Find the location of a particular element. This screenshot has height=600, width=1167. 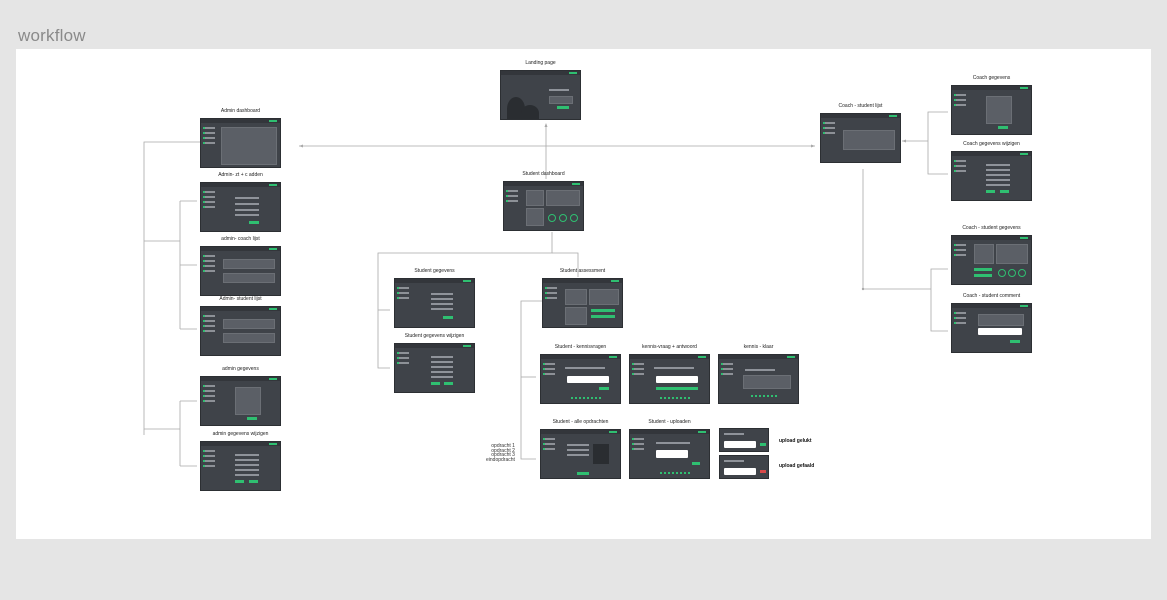

frame-admin-data: admin gegevens is located at coordinates (240, 396).